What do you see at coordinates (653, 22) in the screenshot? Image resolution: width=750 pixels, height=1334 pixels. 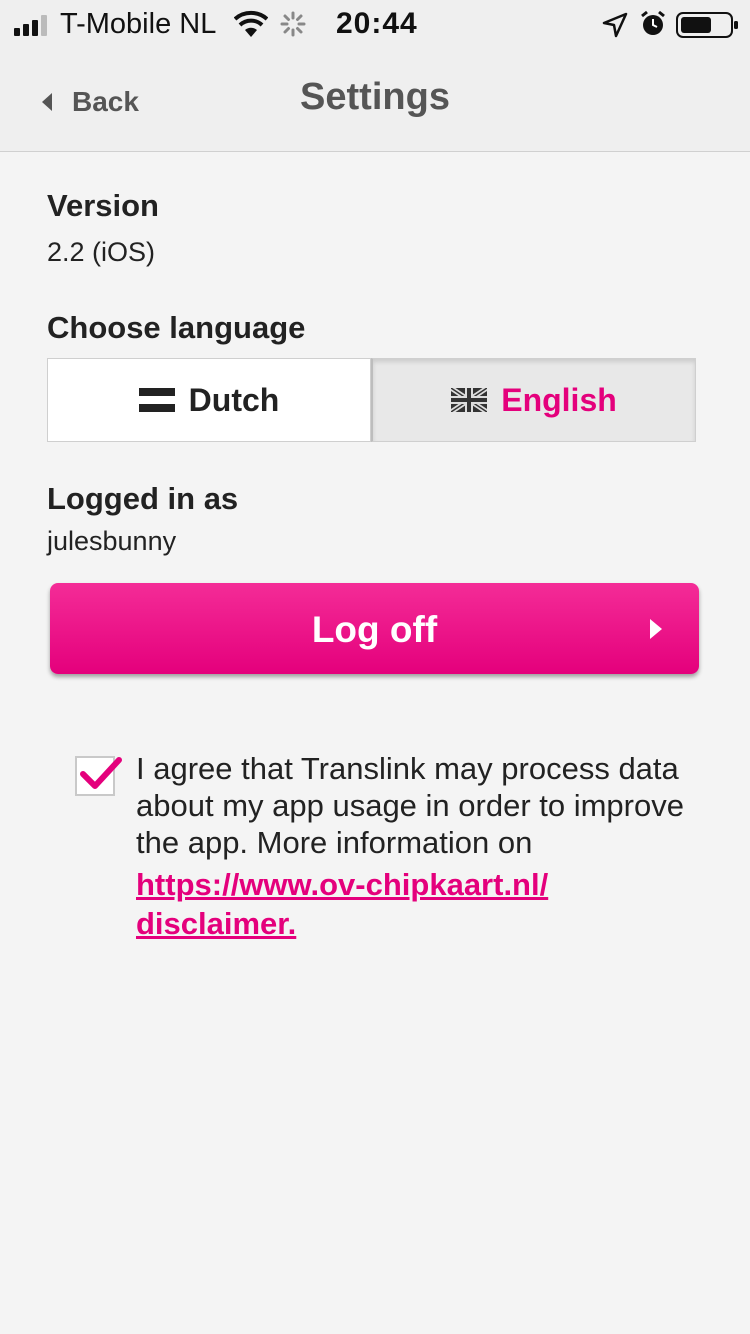 I see `alarm-clock-icon` at bounding box center [653, 22].